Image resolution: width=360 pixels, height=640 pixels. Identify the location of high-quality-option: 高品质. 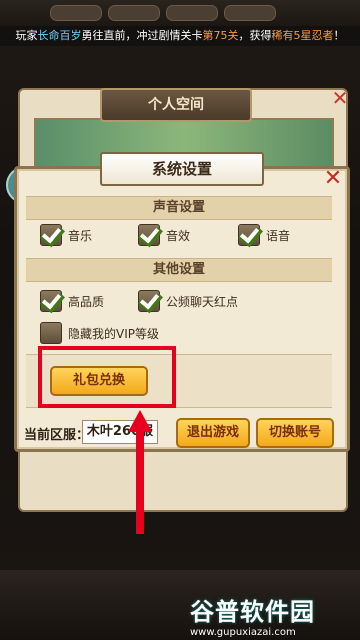
(72, 301).